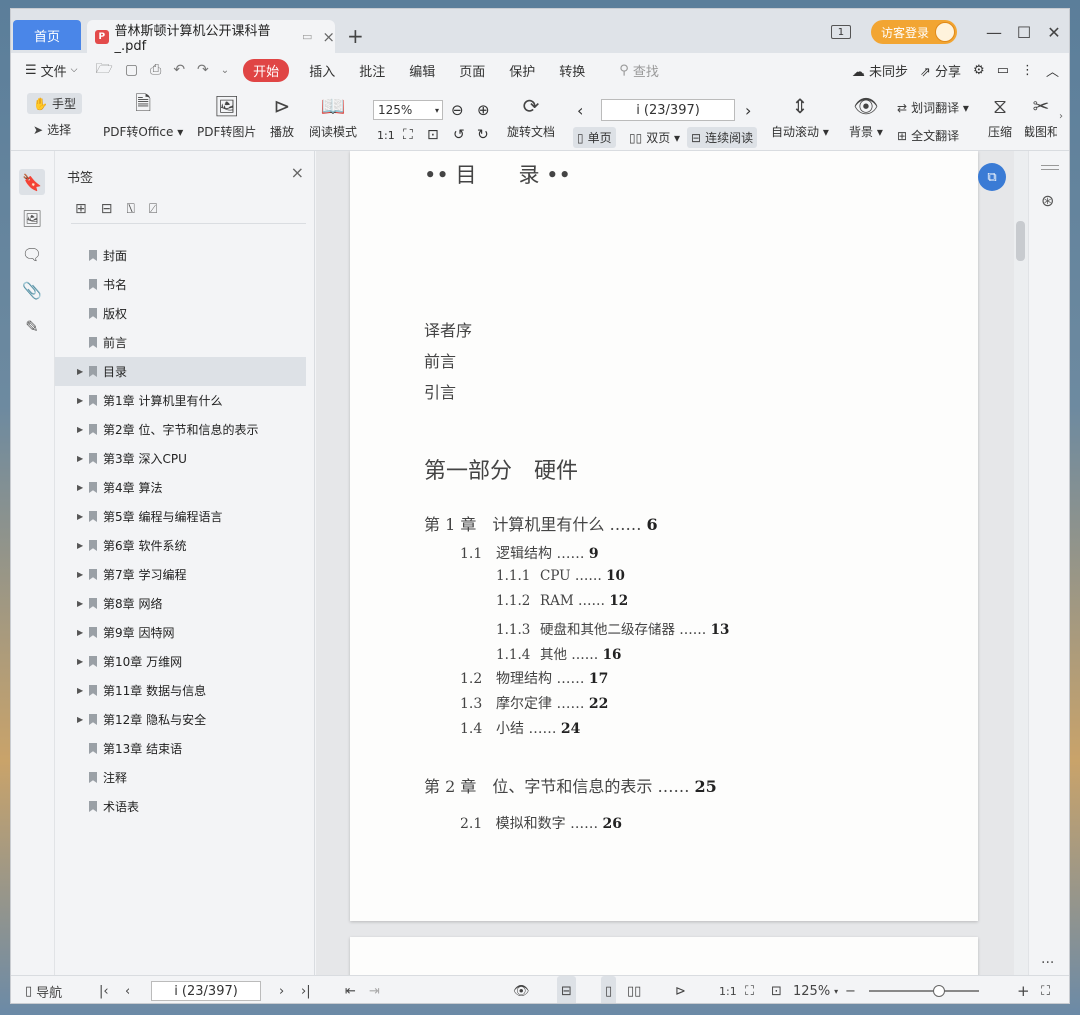  What do you see at coordinates (211, 37) in the screenshot?
I see `tab-document: P 普林斯顿计算机公开课科普_.pdf ▭ ×` at bounding box center [211, 37].